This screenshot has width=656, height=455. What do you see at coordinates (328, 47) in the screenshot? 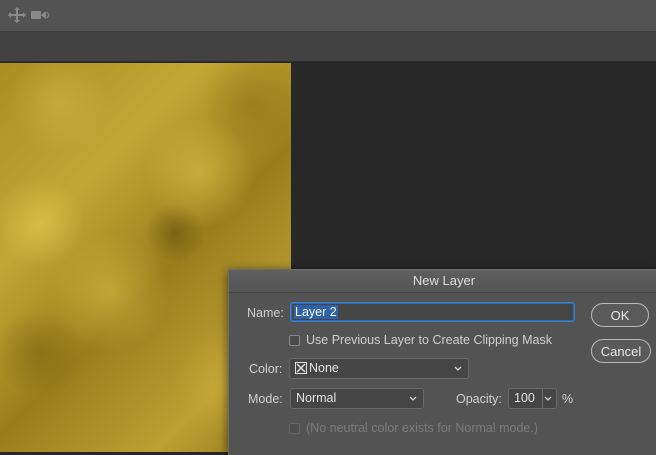
I see `document-tab-bar` at bounding box center [328, 47].